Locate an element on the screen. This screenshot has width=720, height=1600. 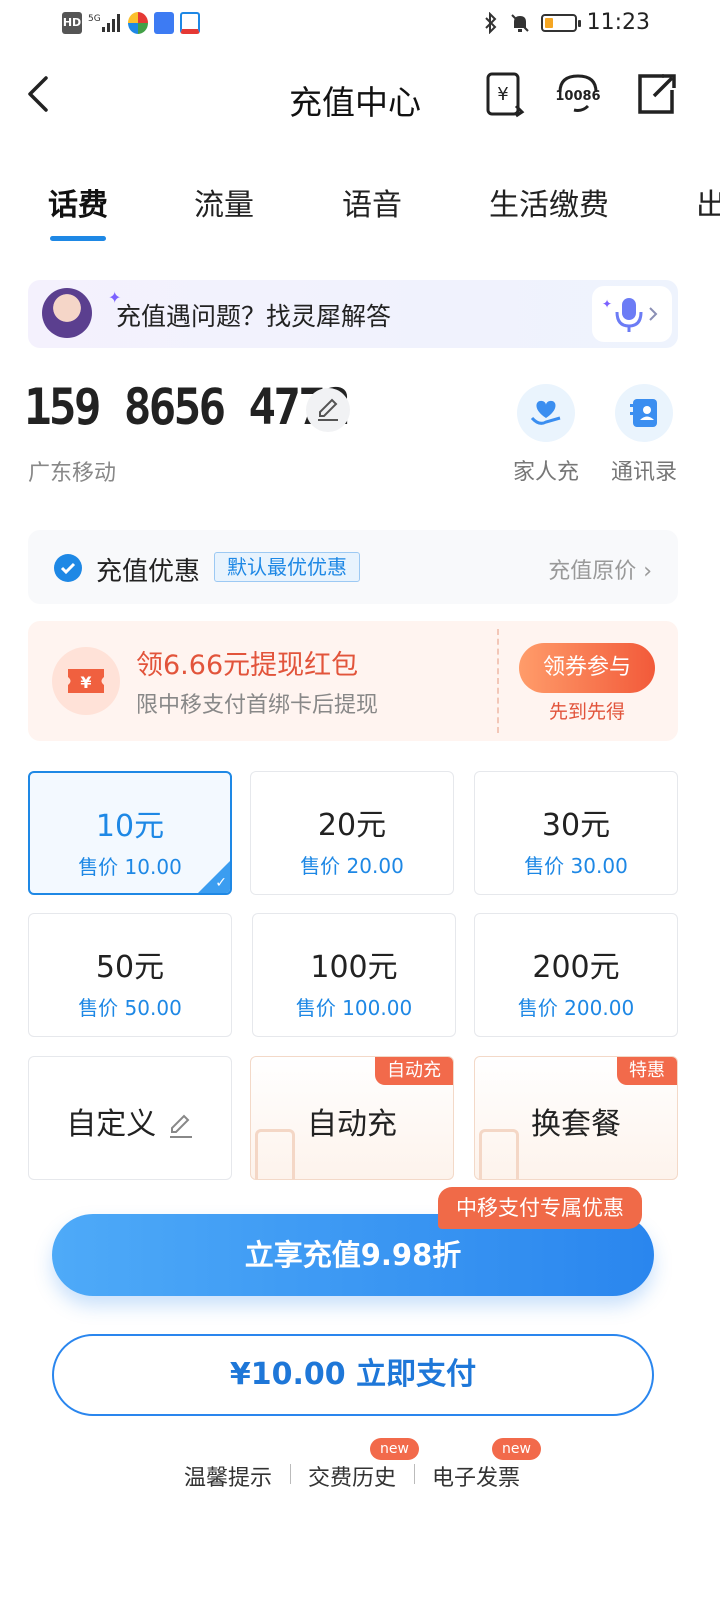
microphone-icon: ✦ is located at coordinates (630, 314).